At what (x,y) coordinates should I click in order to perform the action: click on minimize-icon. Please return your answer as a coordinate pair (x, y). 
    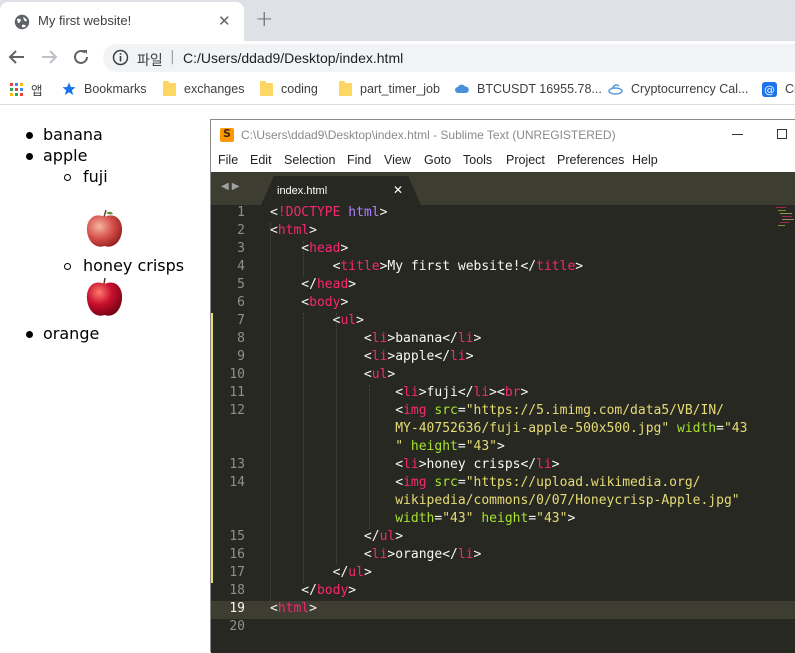
    Looking at the image, I should click on (737, 134).